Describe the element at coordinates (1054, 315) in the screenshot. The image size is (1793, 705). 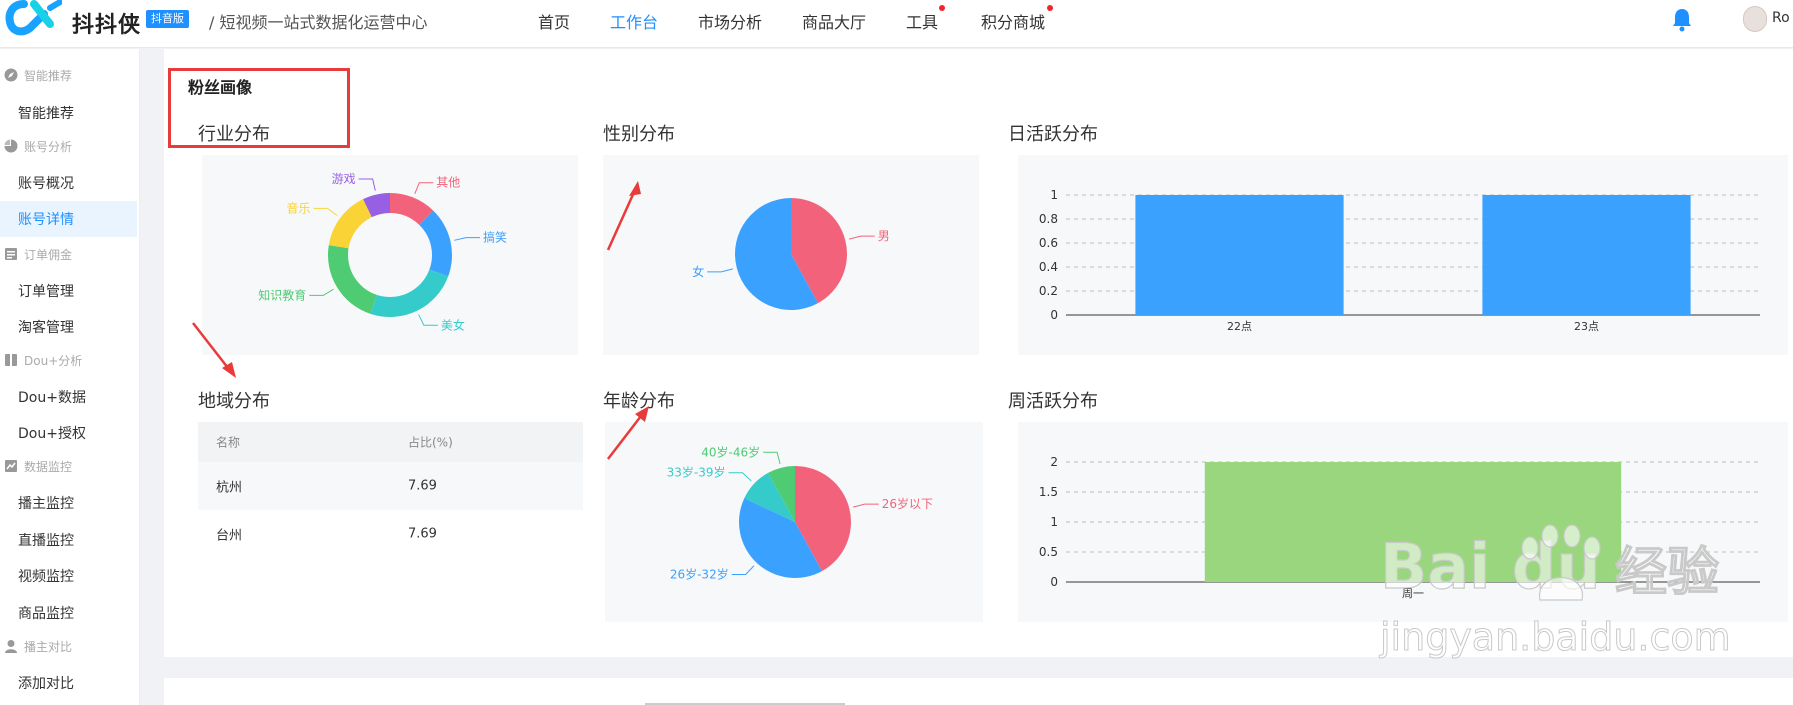
I see `y-tick-label: 0` at that location.